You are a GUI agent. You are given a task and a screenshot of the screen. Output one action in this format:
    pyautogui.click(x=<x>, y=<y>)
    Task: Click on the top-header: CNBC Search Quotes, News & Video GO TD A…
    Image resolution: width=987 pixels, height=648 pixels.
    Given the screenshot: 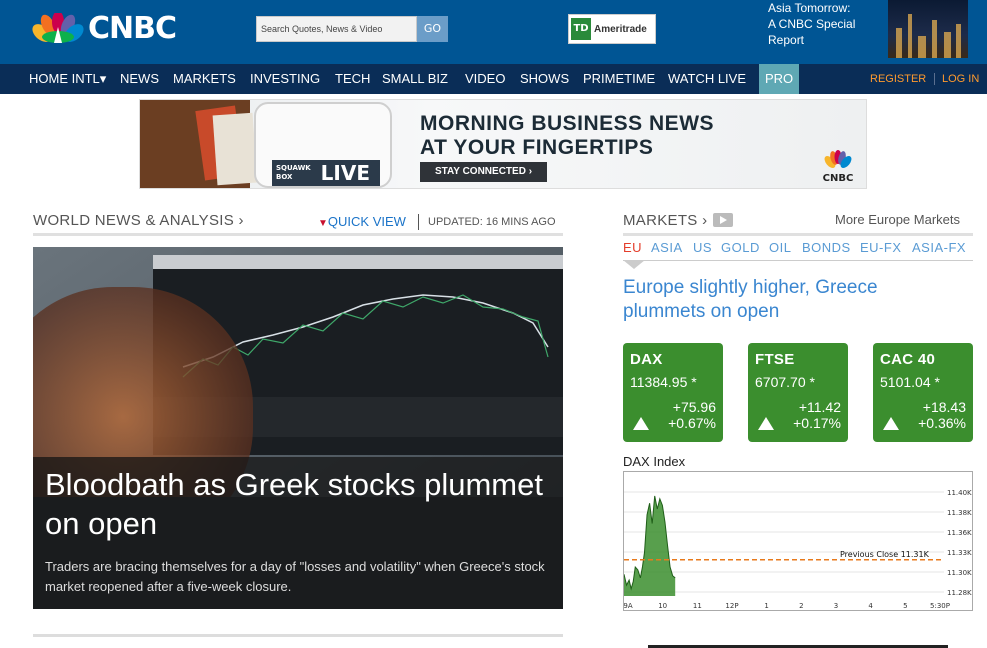 What is the action you would take?
    pyautogui.click(x=493, y=32)
    